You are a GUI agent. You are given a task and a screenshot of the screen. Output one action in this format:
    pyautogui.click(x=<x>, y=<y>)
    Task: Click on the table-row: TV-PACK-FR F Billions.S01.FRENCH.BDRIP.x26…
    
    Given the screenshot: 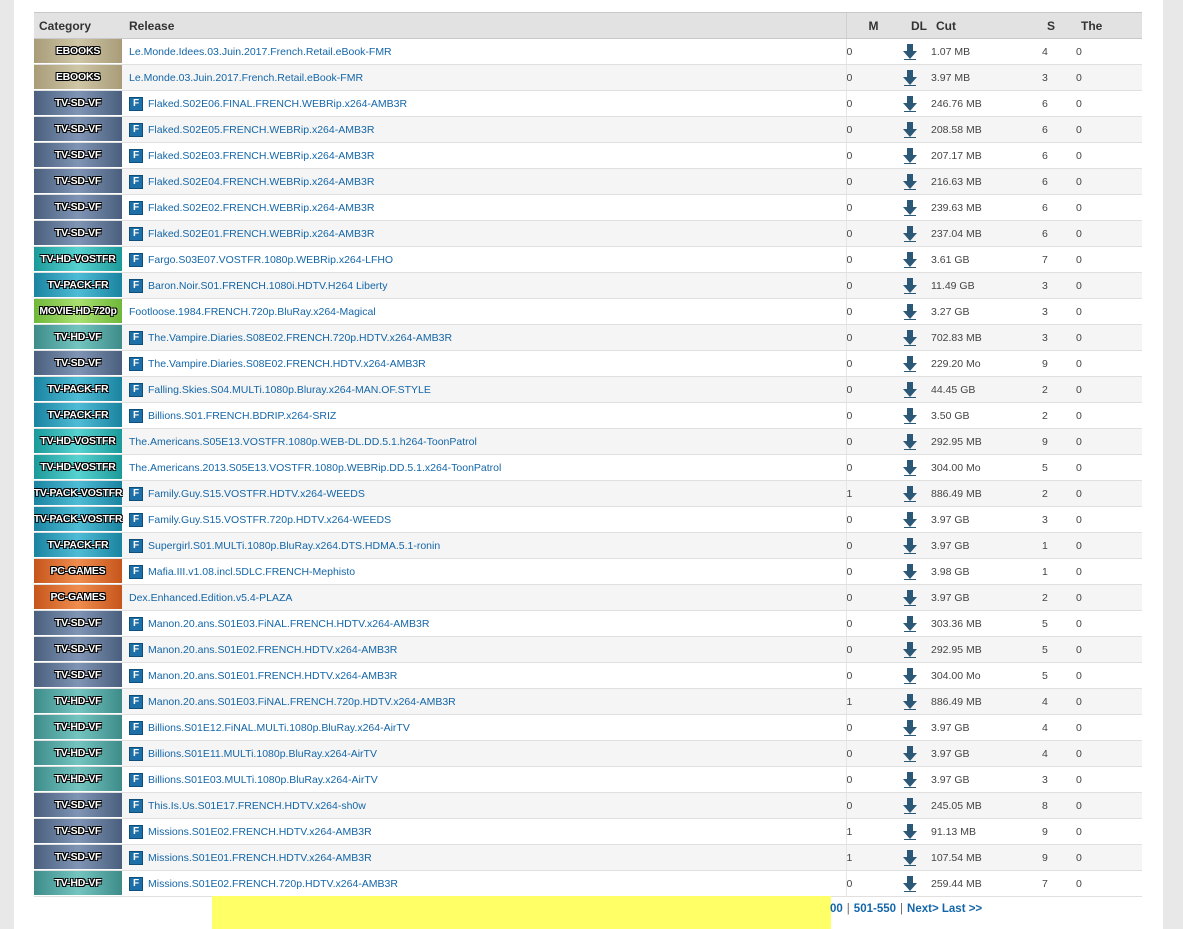 What is the action you would take?
    pyautogui.click(x=588, y=415)
    